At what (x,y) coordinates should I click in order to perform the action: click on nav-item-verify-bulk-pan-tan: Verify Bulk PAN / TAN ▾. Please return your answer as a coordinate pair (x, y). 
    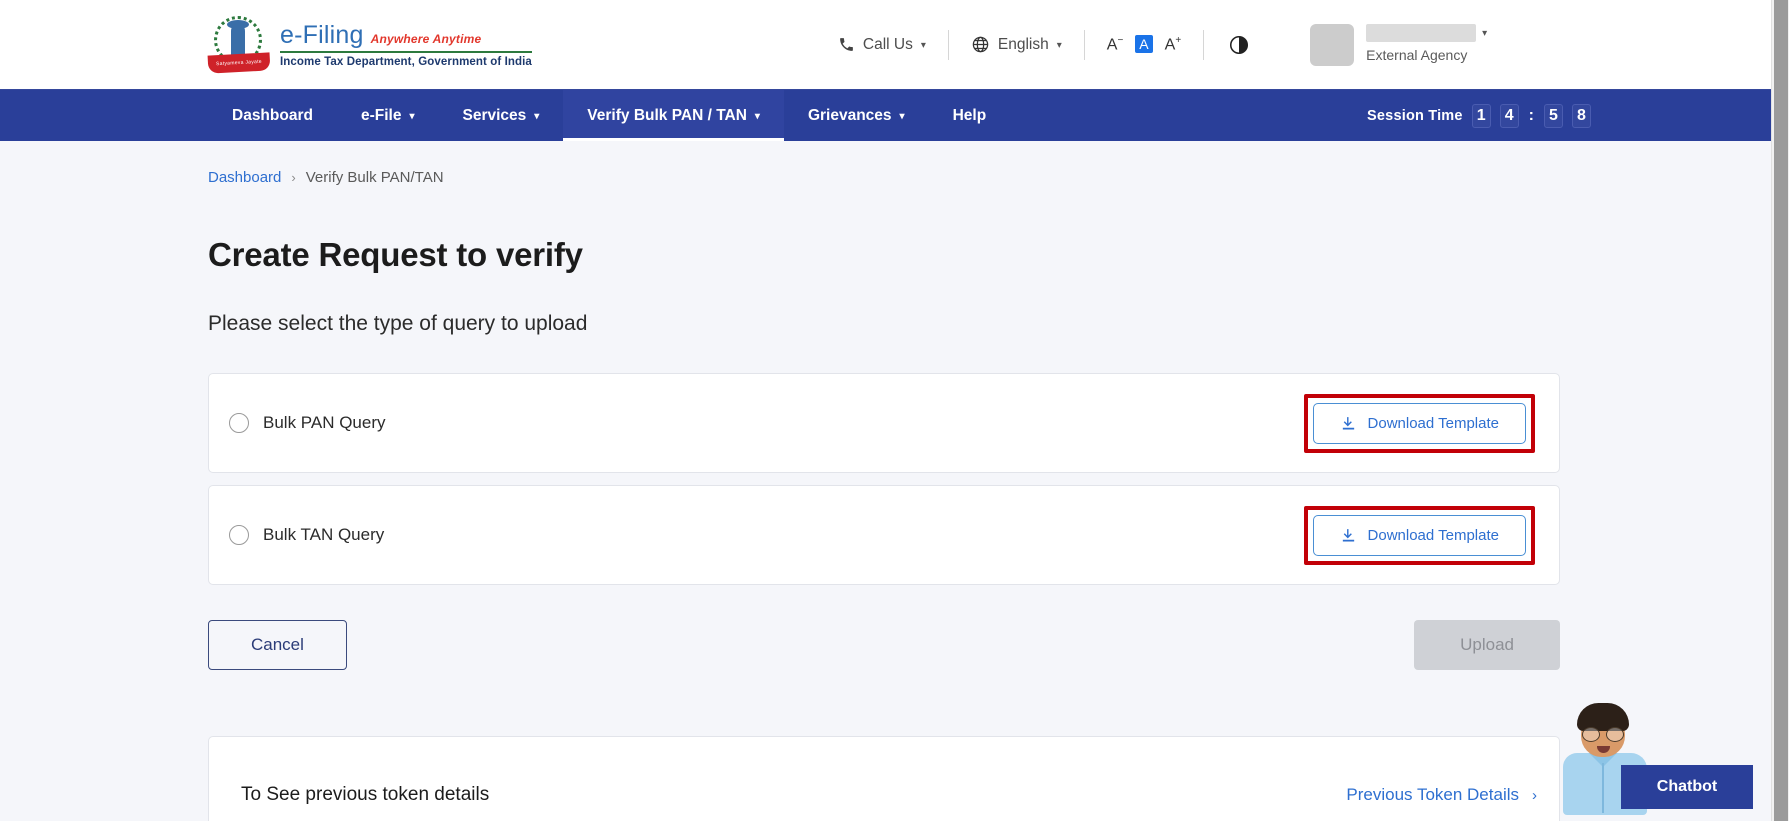
    Looking at the image, I should click on (673, 115).